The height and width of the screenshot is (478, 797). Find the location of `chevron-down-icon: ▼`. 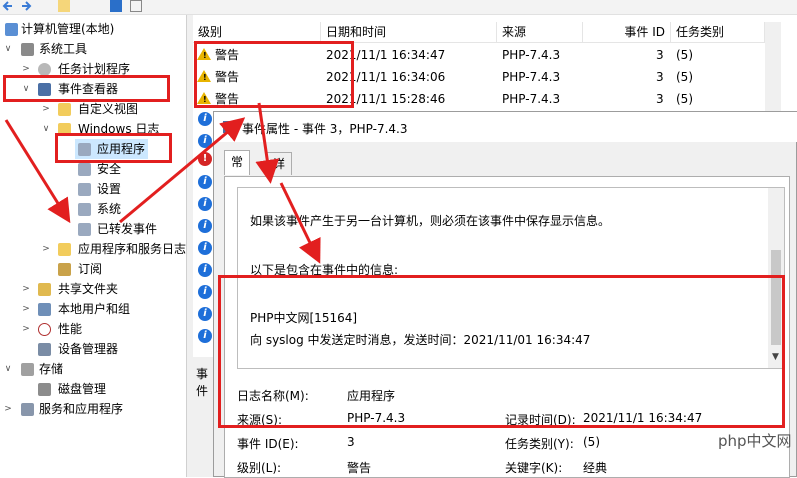

chevron-down-icon: ▼ is located at coordinates (775, 357).